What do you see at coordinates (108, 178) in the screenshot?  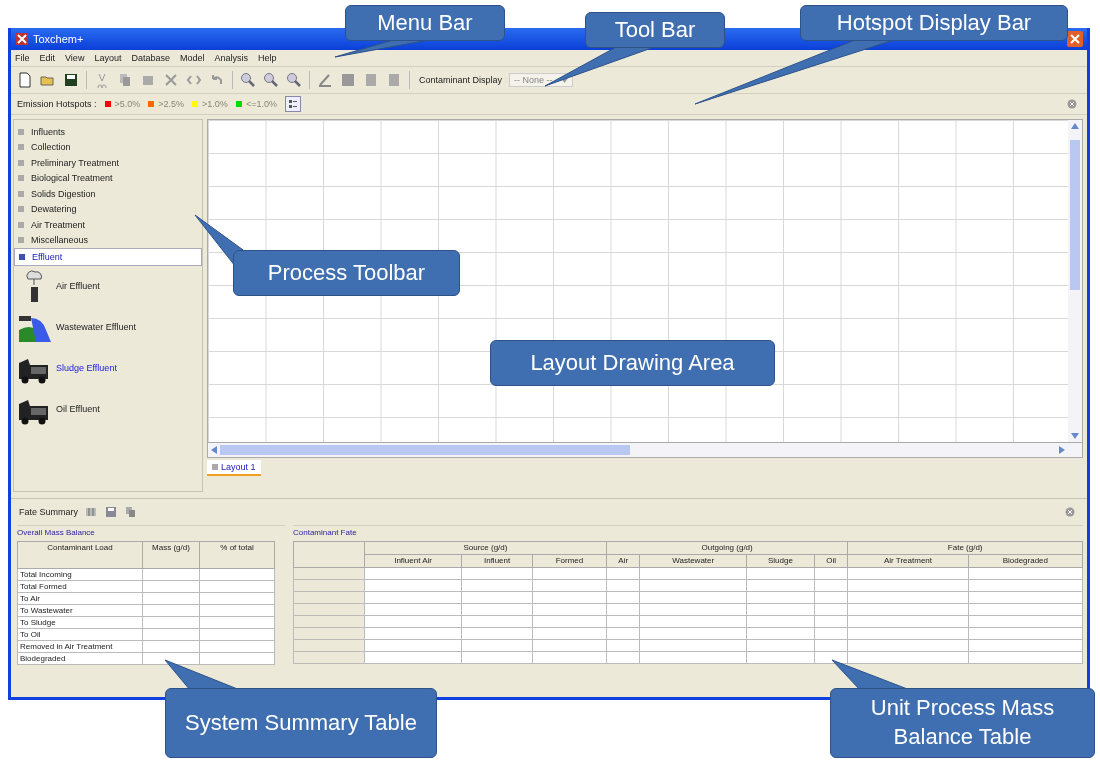 I see `category-item: Biological Treatment` at bounding box center [108, 178].